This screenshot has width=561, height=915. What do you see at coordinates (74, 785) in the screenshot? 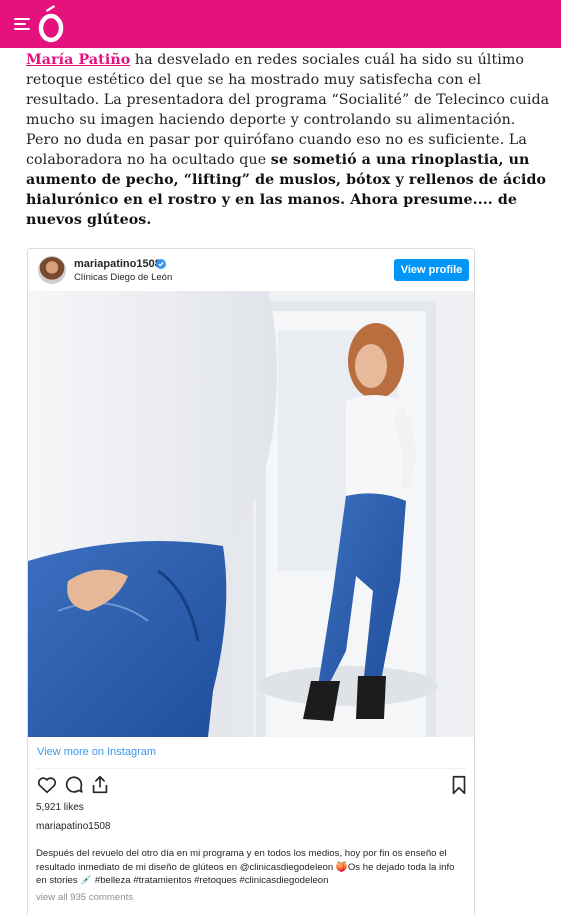
I see `comment-icon` at bounding box center [74, 785].